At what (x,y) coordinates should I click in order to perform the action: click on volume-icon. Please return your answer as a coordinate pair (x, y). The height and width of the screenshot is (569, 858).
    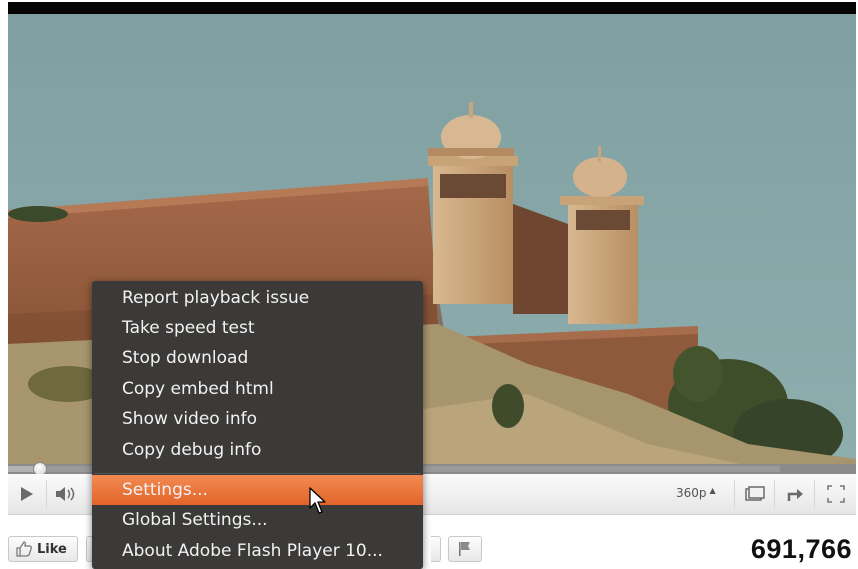
    Looking at the image, I should click on (65, 494).